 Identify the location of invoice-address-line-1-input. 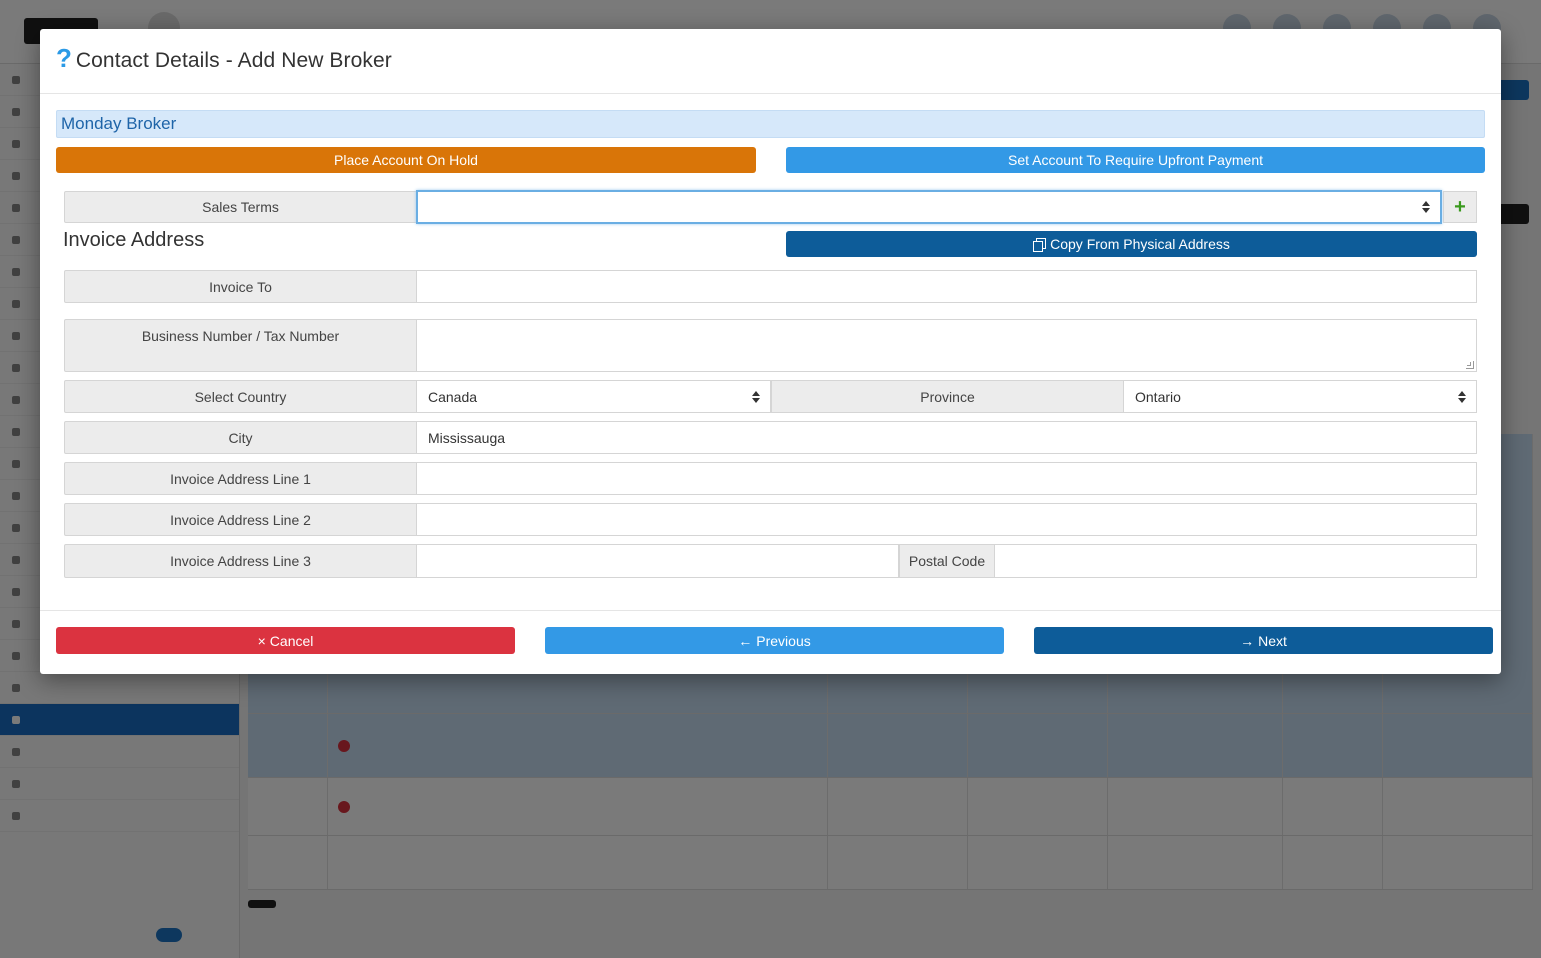
(946, 478).